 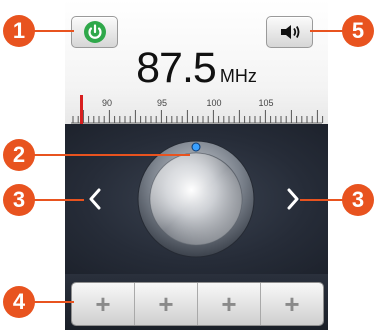 I want to click on callout-badge-5: 5, so click(x=358, y=31).